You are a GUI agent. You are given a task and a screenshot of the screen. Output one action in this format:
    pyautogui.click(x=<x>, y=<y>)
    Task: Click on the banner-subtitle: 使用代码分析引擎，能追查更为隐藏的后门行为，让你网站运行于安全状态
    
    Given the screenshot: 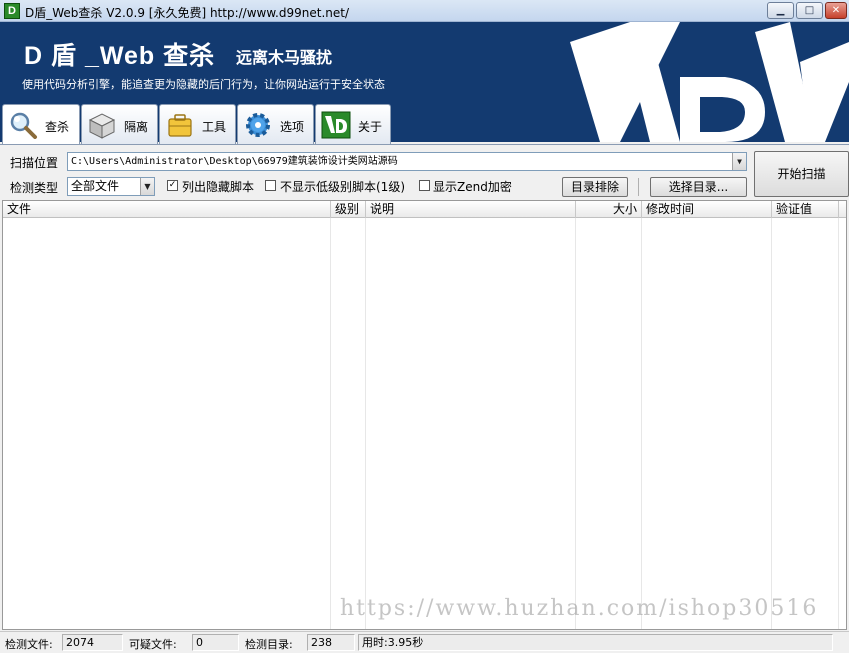 What is the action you would take?
    pyautogui.click(x=203, y=84)
    